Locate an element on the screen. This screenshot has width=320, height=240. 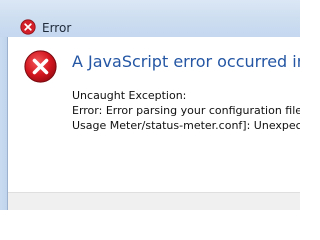
error-icon-small is located at coordinates (28, 27).